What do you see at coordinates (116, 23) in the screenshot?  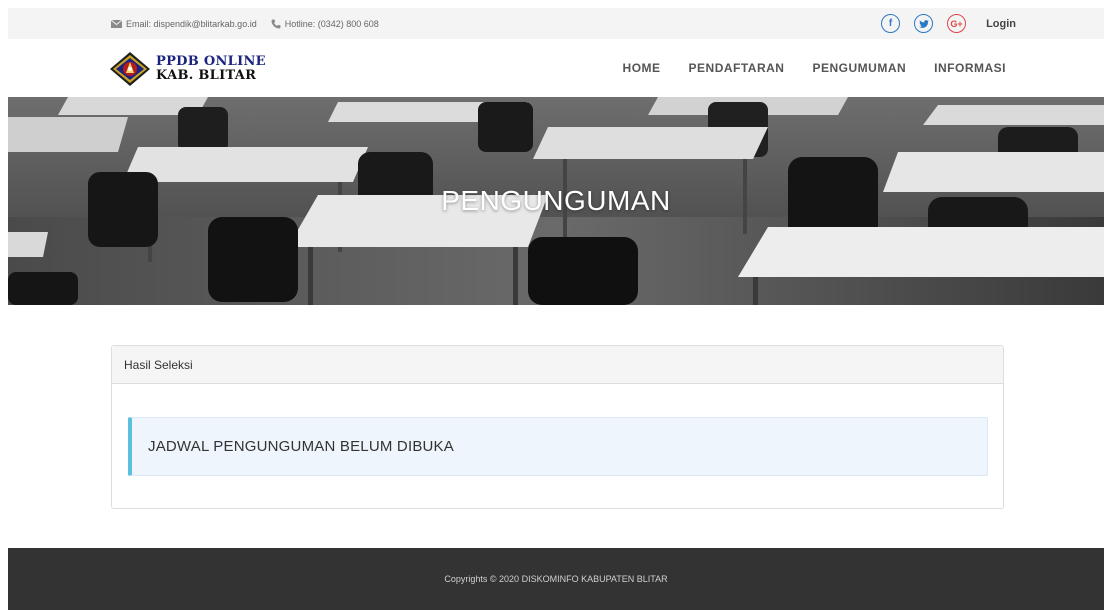 I see `mail-icon` at bounding box center [116, 23].